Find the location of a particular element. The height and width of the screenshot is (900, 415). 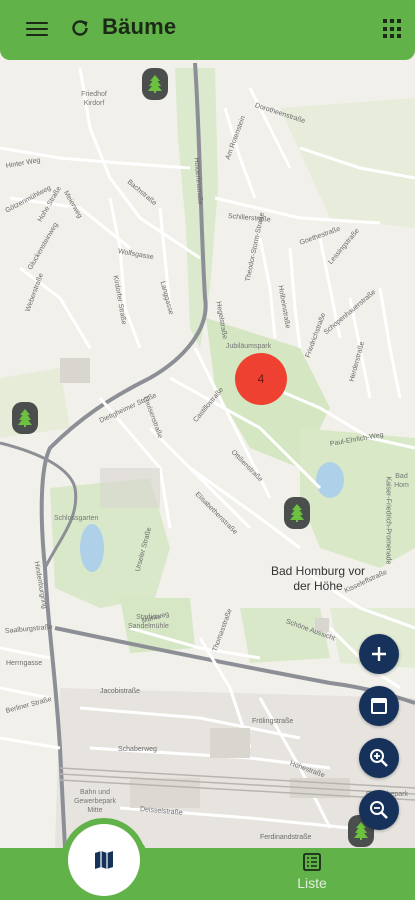

place-label: Schlossgarten is located at coordinates (76, 518).